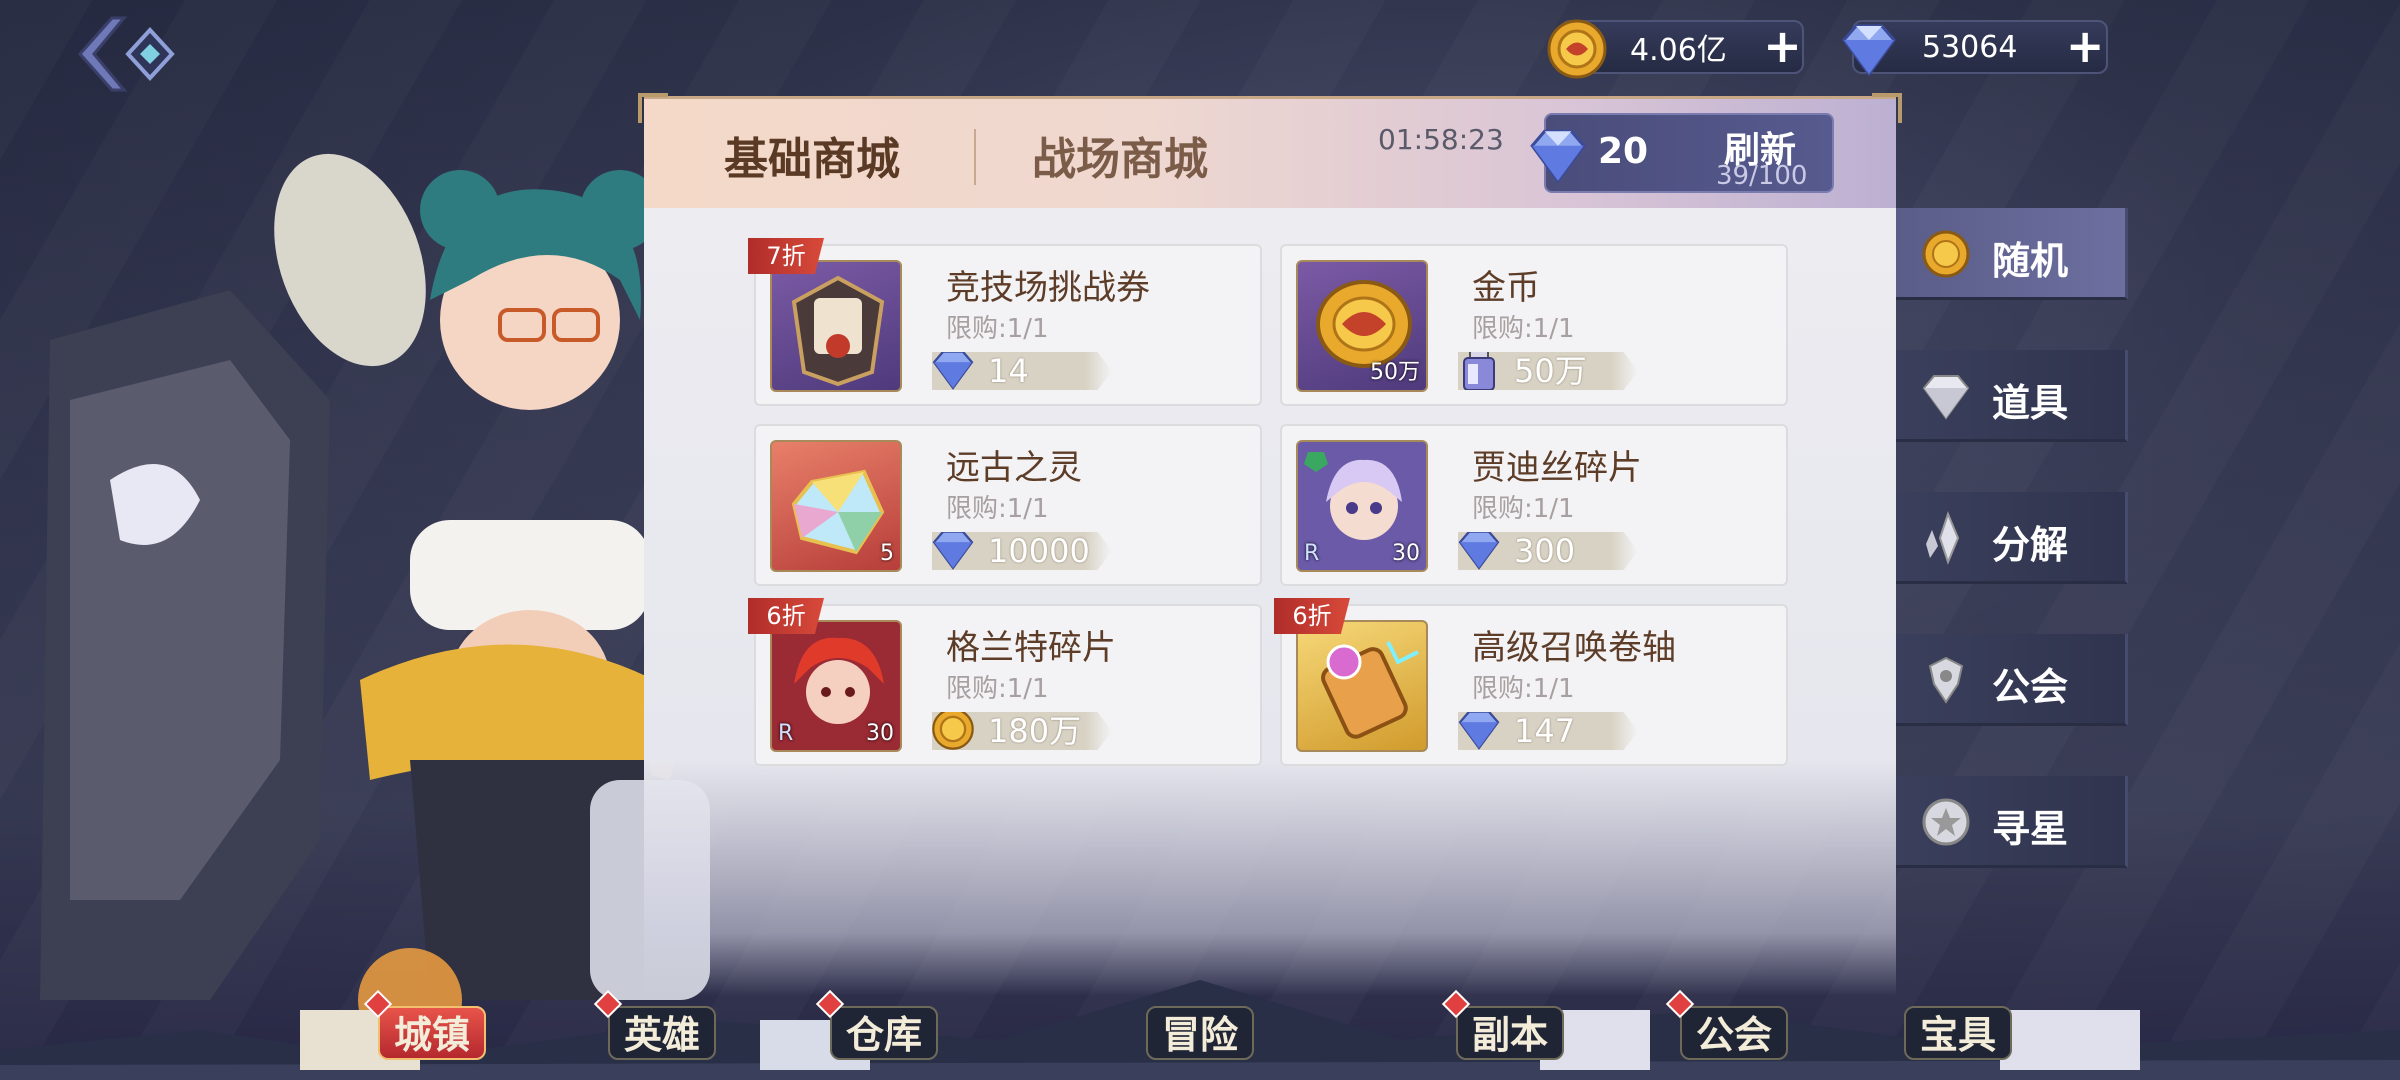 The height and width of the screenshot is (1080, 2400). I want to click on item-quantity: 50万, so click(1395, 372).